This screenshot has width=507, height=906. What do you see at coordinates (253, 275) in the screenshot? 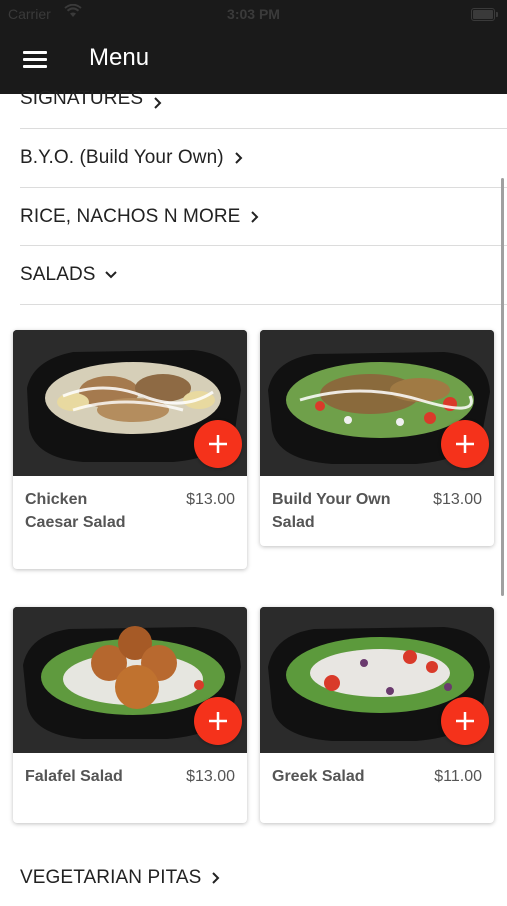
I see `category-salads: SALADS` at bounding box center [253, 275].